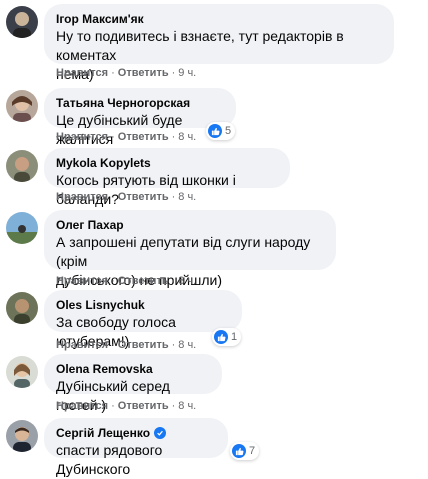 The image size is (428, 479). What do you see at coordinates (219, 19) in the screenshot?
I see `comment-author: Ігор Максим'як` at bounding box center [219, 19].